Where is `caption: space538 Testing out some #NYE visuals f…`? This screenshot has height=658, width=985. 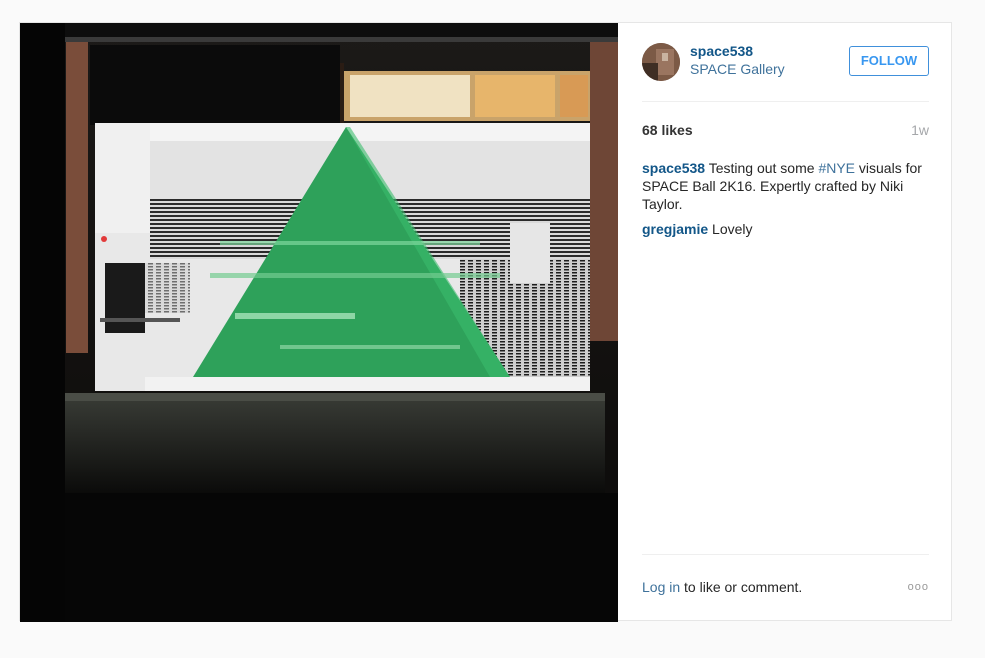 caption: space538 Testing out some #NYE visuals f… is located at coordinates (787, 186).